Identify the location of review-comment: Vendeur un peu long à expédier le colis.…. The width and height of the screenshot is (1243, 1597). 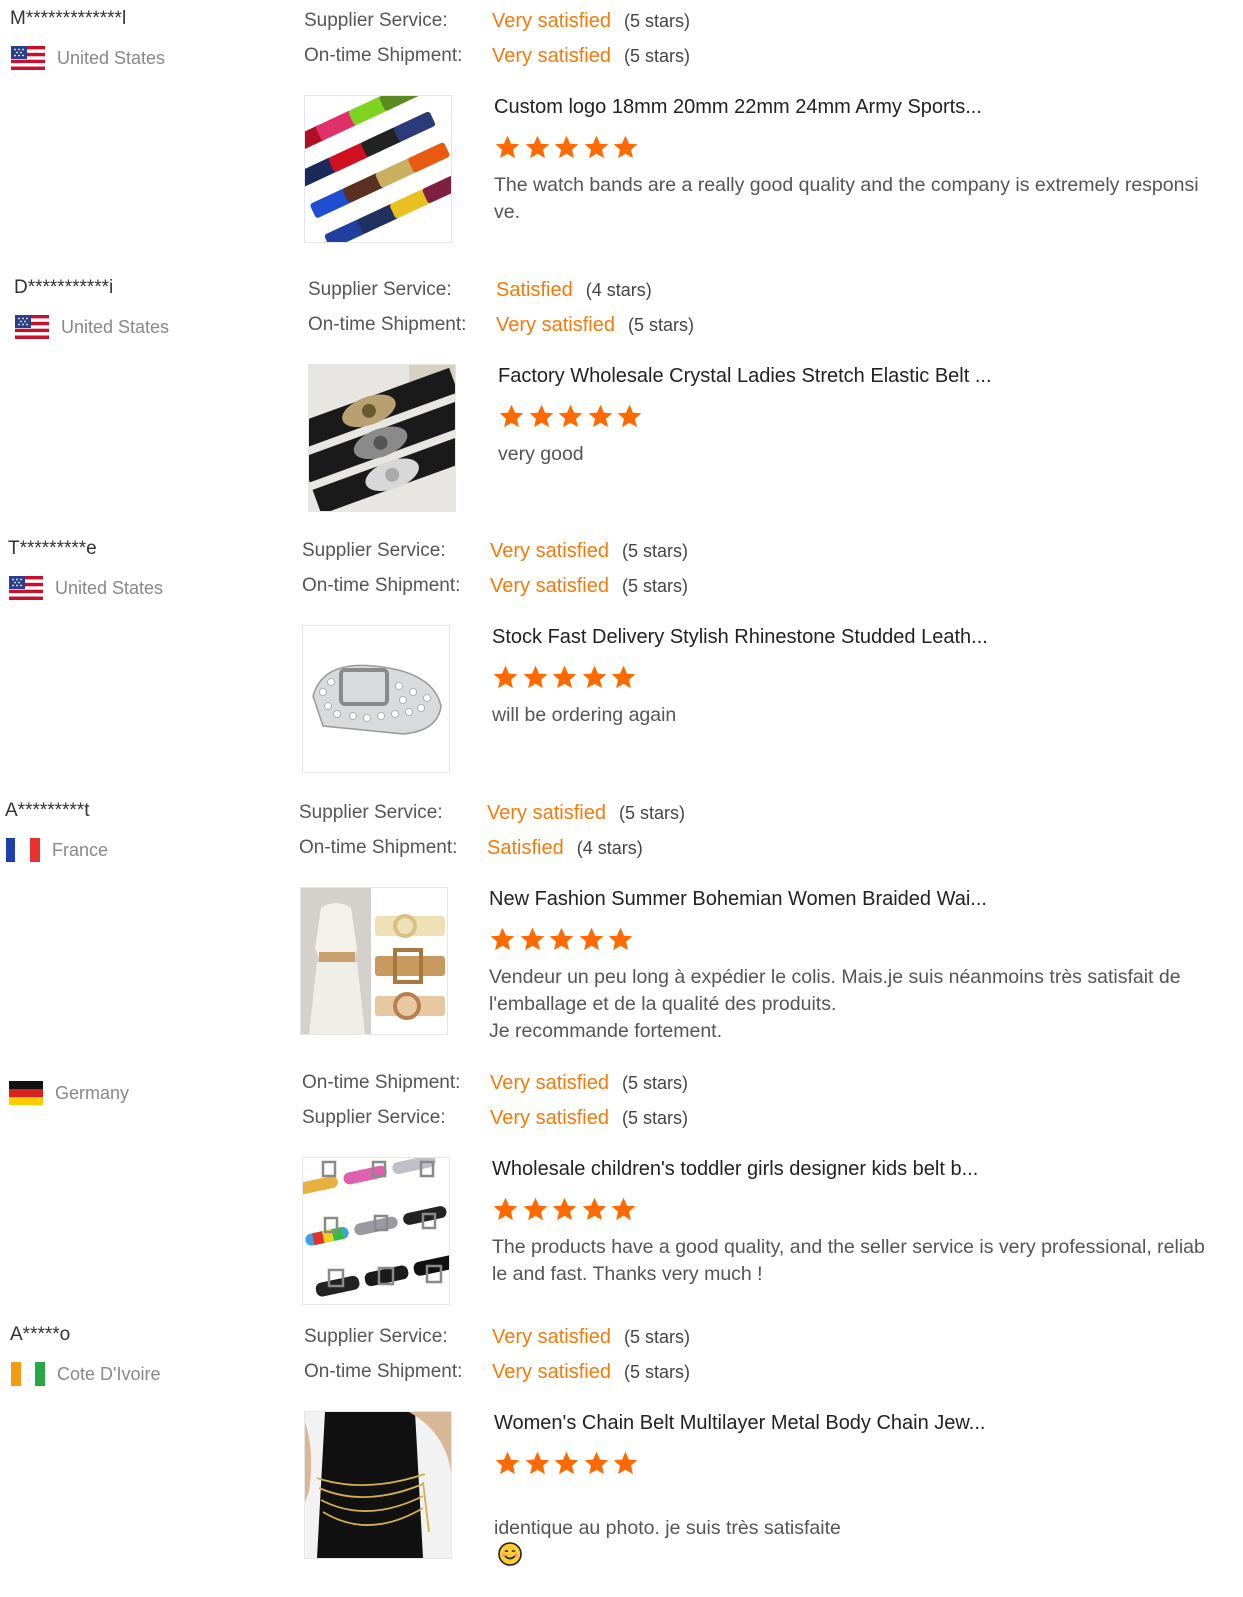
(835, 1004).